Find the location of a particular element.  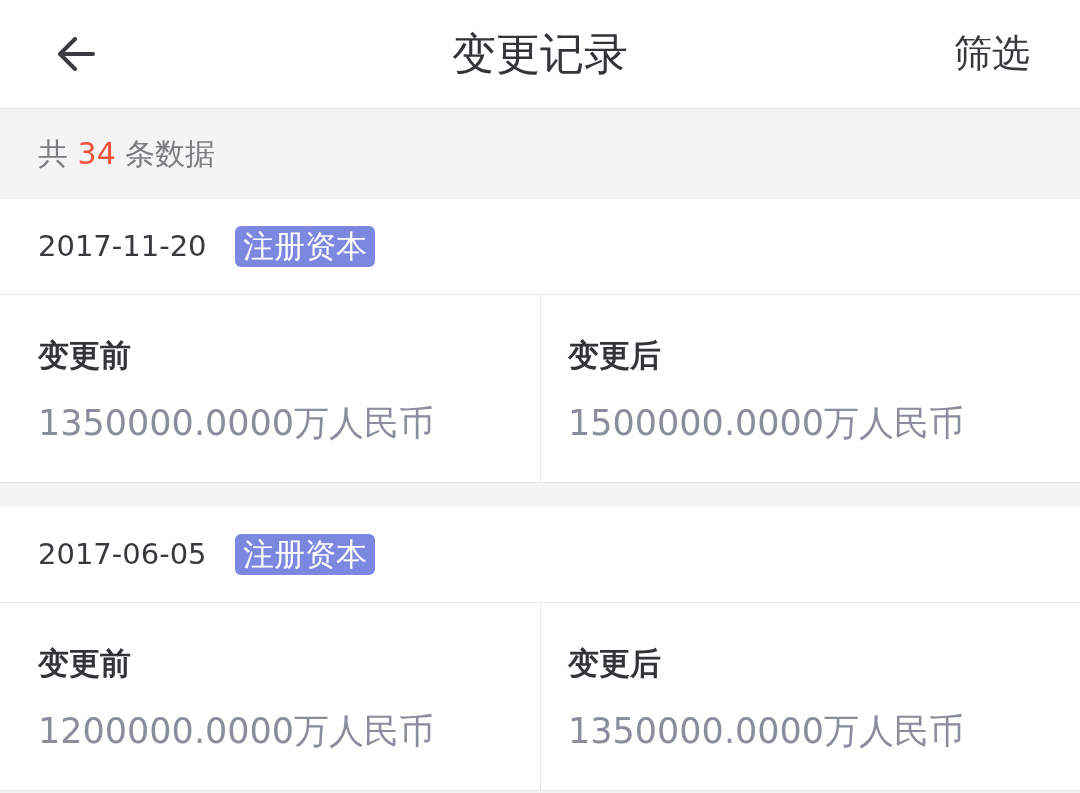

back-button is located at coordinates (76, 54).